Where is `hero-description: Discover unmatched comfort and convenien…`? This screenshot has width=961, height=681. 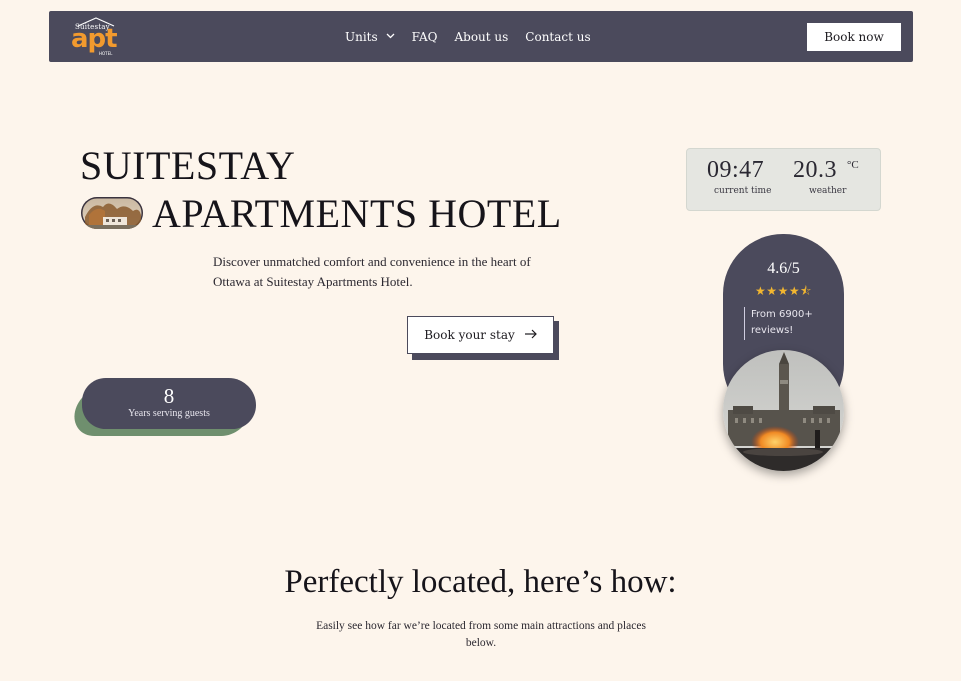 hero-description: Discover unmatched comfort and convenien… is located at coordinates (372, 271).